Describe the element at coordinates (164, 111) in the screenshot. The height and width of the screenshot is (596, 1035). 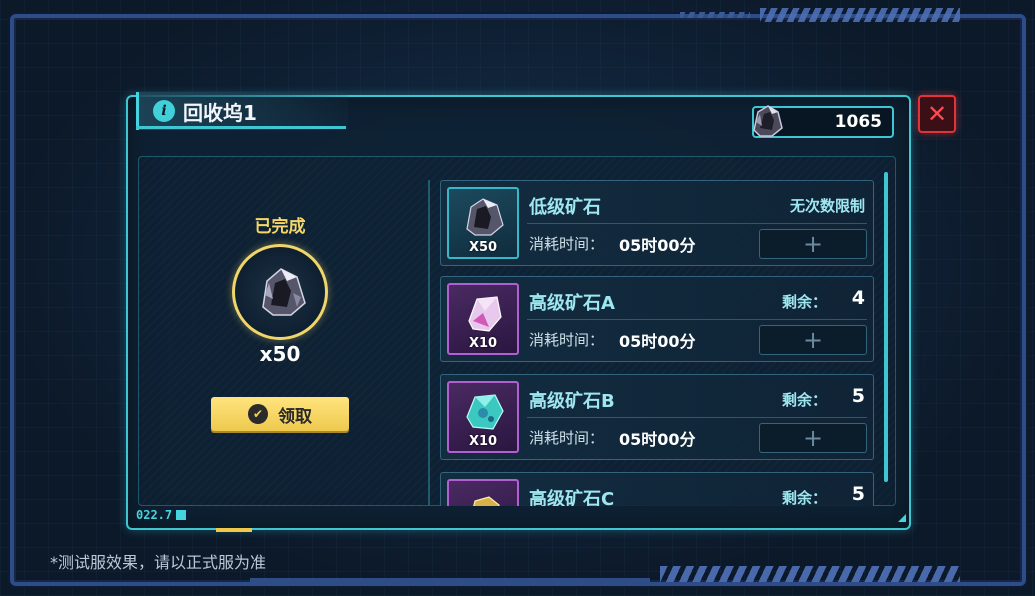
I see `info-icon: i` at that location.